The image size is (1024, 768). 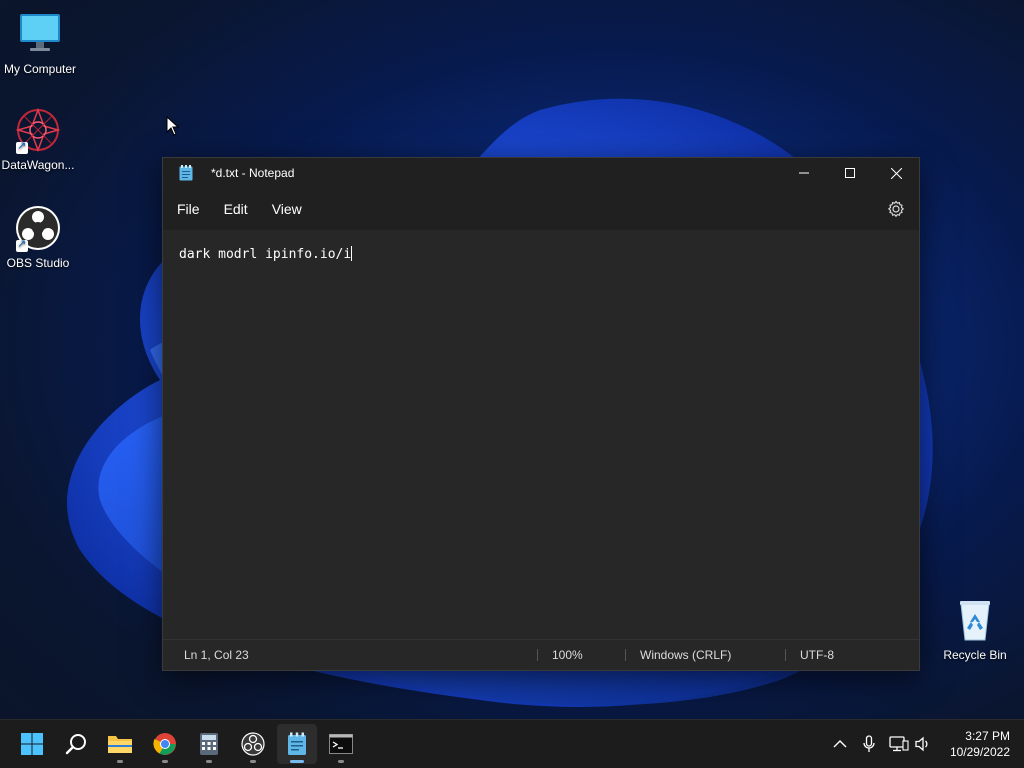 I want to click on desktop-icon-recycle-bin: Recycle Bin, so click(x=975, y=629).